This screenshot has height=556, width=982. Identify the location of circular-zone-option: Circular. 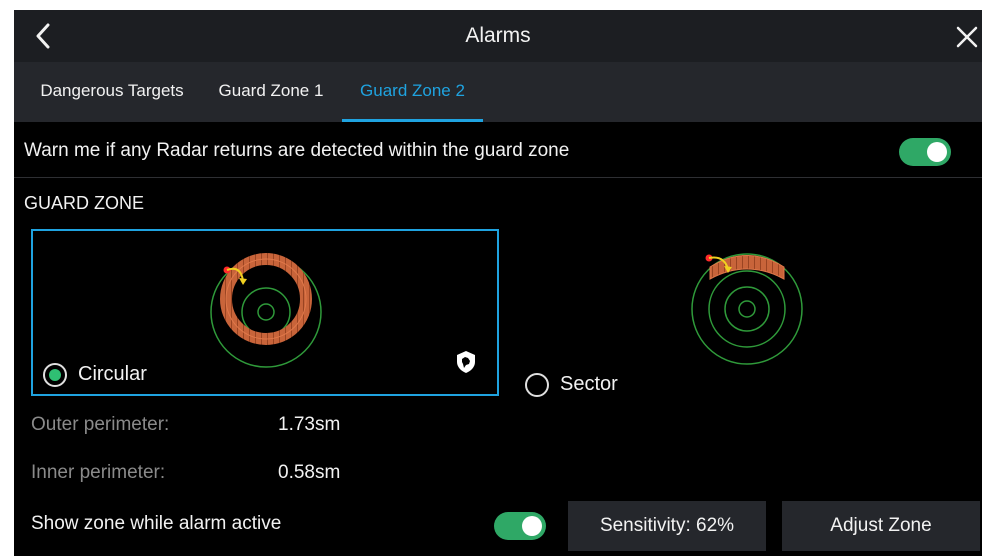
(265, 312).